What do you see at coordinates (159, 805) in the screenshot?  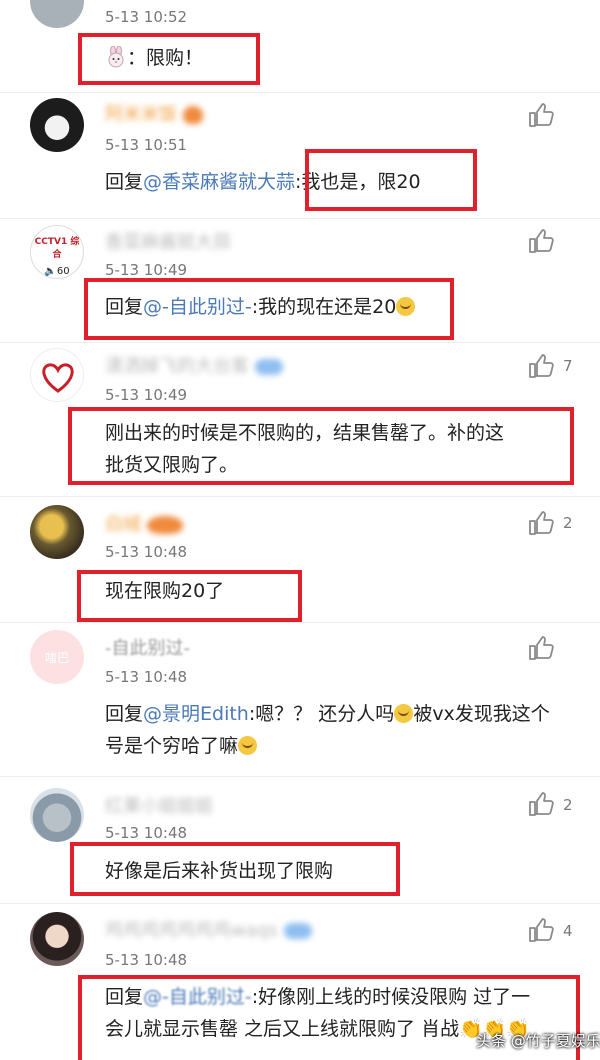 I see `comment-author: 红果小姐姐姐` at bounding box center [159, 805].